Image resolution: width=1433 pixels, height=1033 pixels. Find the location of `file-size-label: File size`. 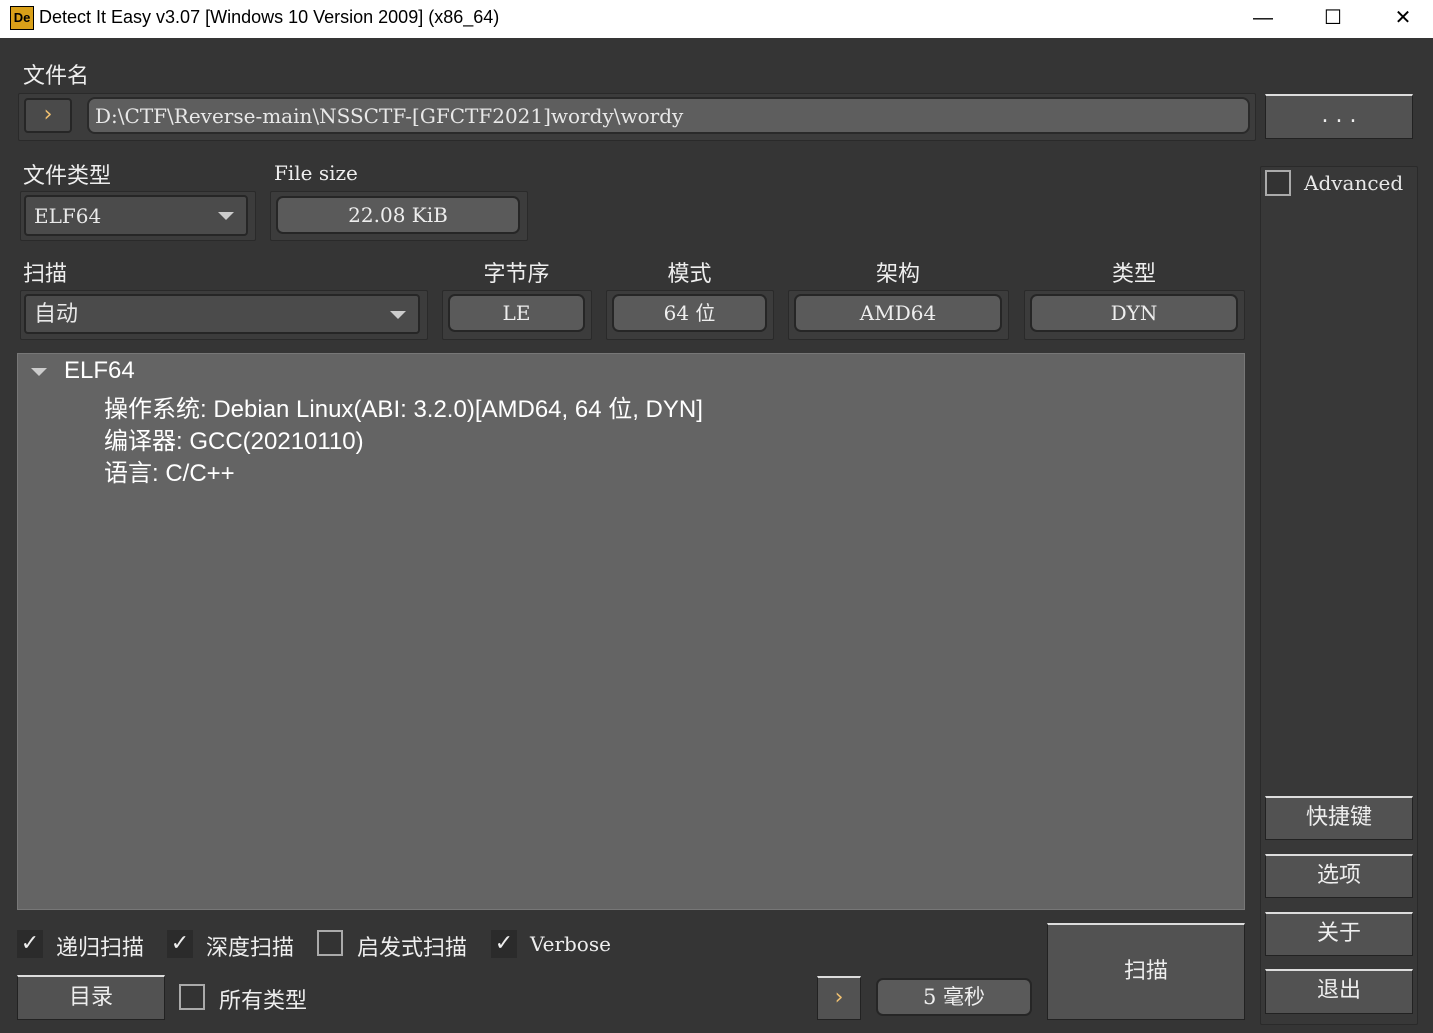

file-size-label: File size is located at coordinates (316, 173).